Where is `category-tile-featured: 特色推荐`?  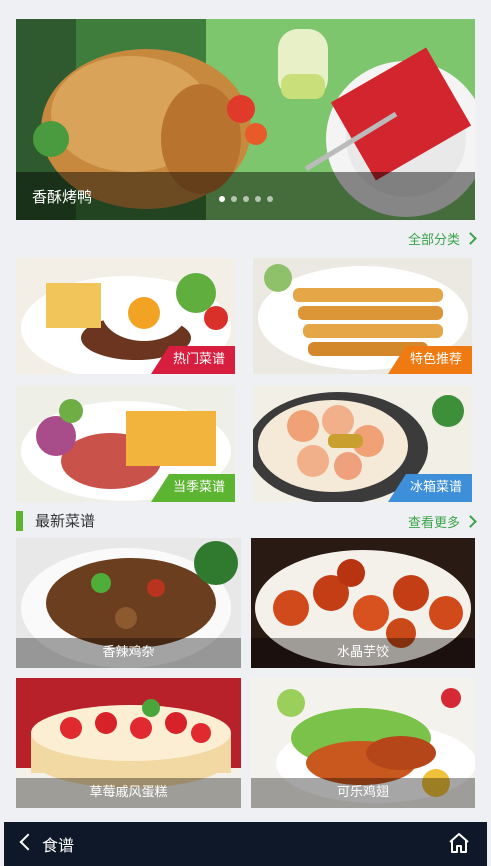
category-tile-featured: 特色推荐 is located at coordinates (362, 316).